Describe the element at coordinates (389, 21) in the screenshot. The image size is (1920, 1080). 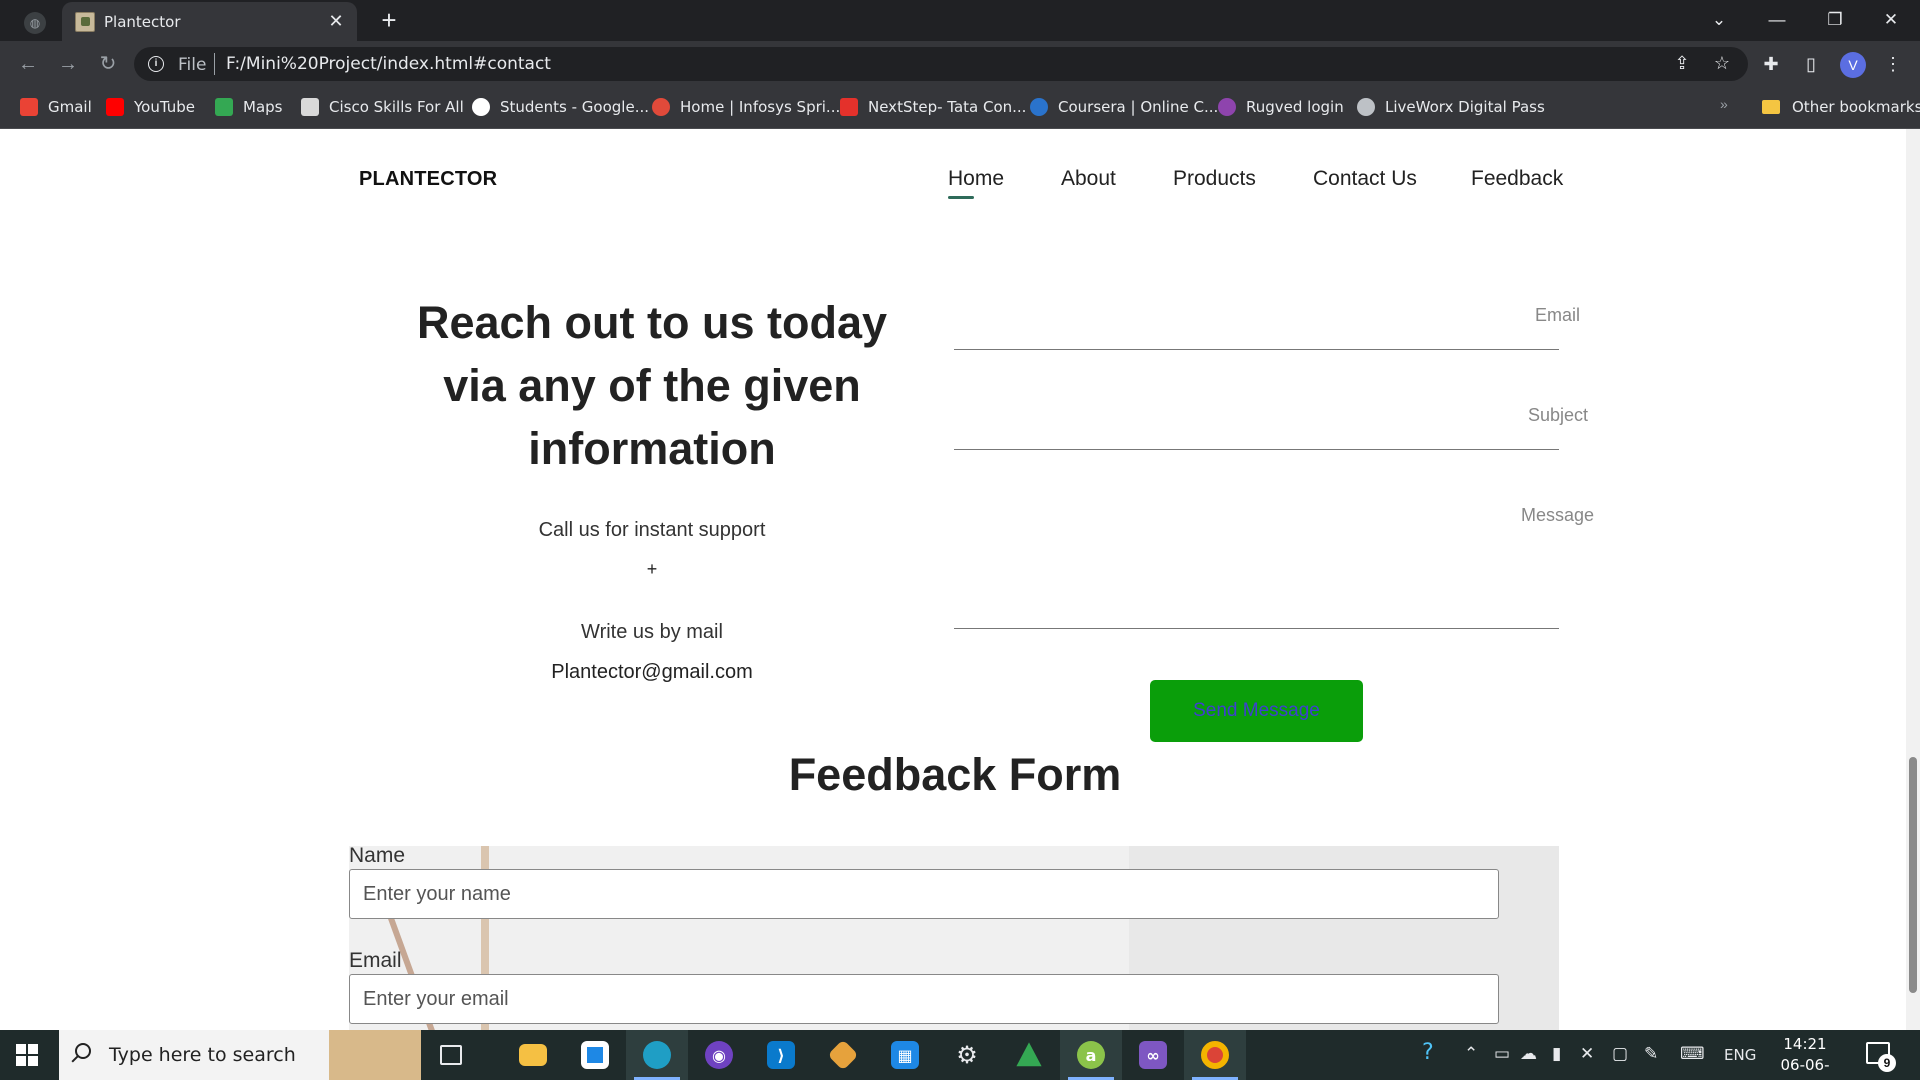
I see `new-tab-icon: +` at that location.